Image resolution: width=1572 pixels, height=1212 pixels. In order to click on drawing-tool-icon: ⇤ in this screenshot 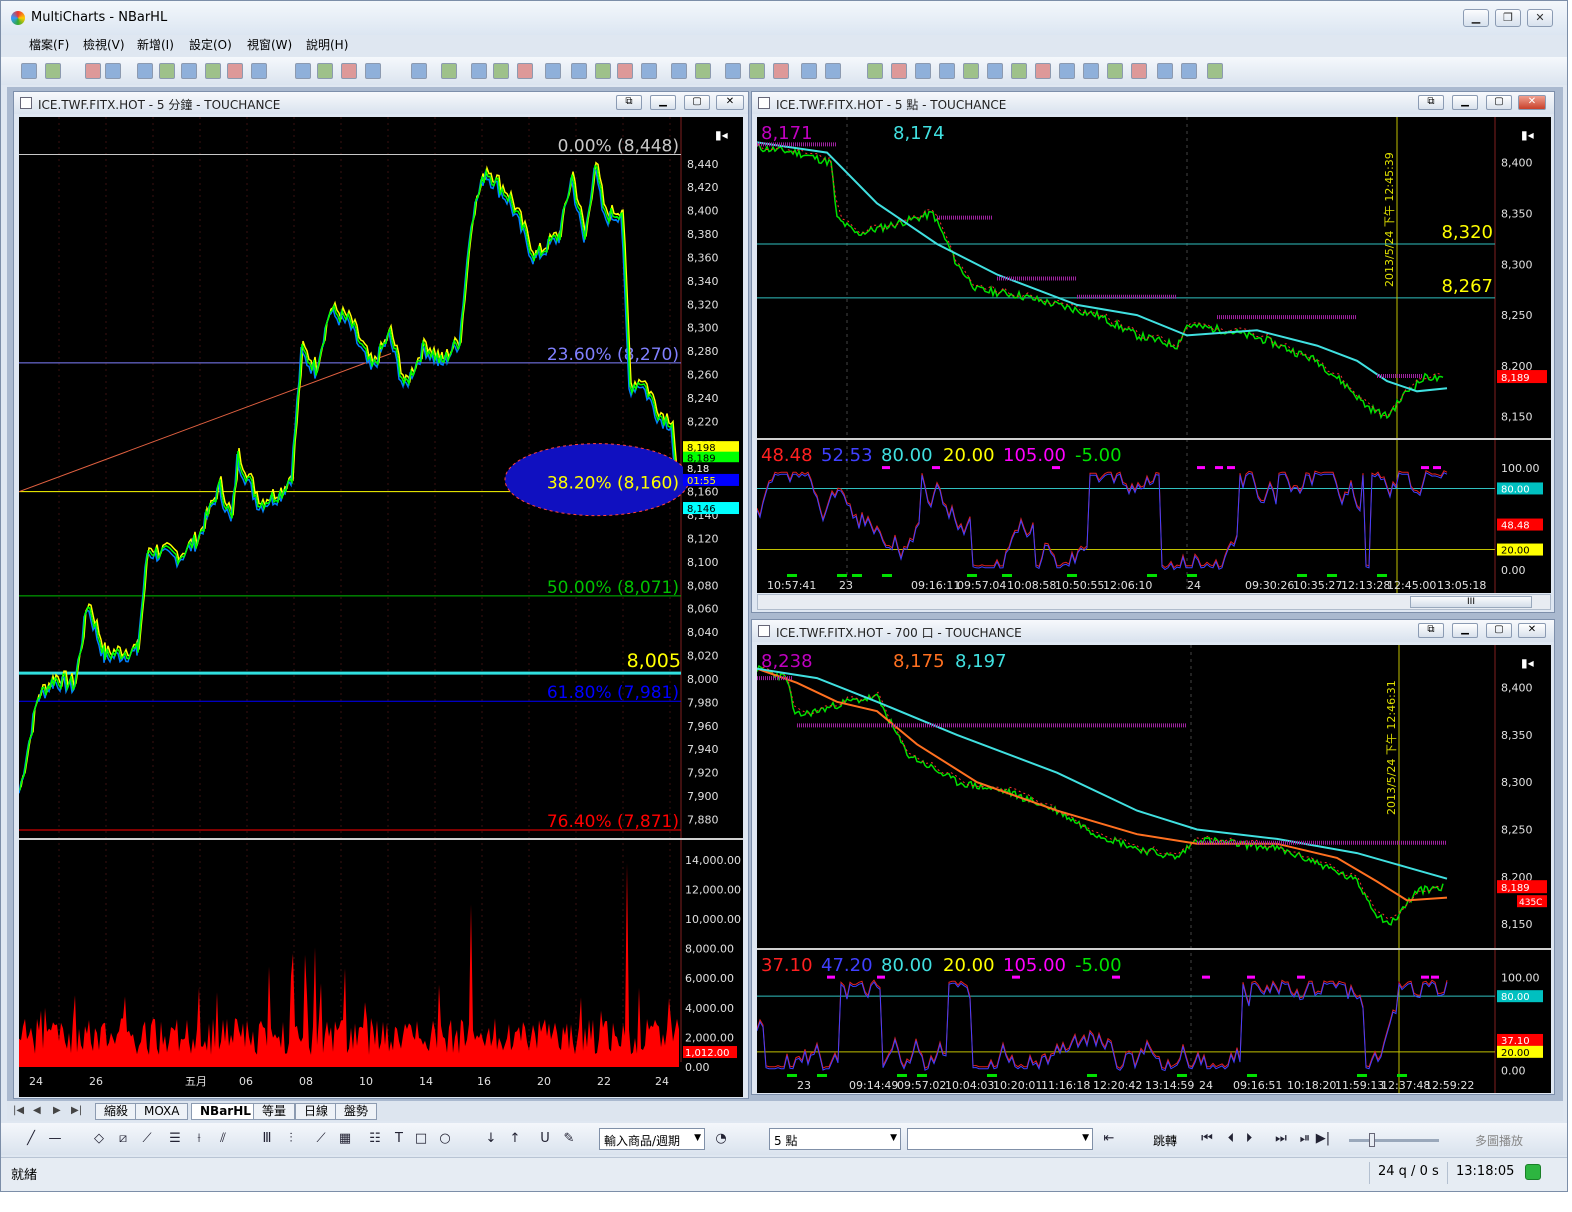, I will do `click(1109, 1139)`.